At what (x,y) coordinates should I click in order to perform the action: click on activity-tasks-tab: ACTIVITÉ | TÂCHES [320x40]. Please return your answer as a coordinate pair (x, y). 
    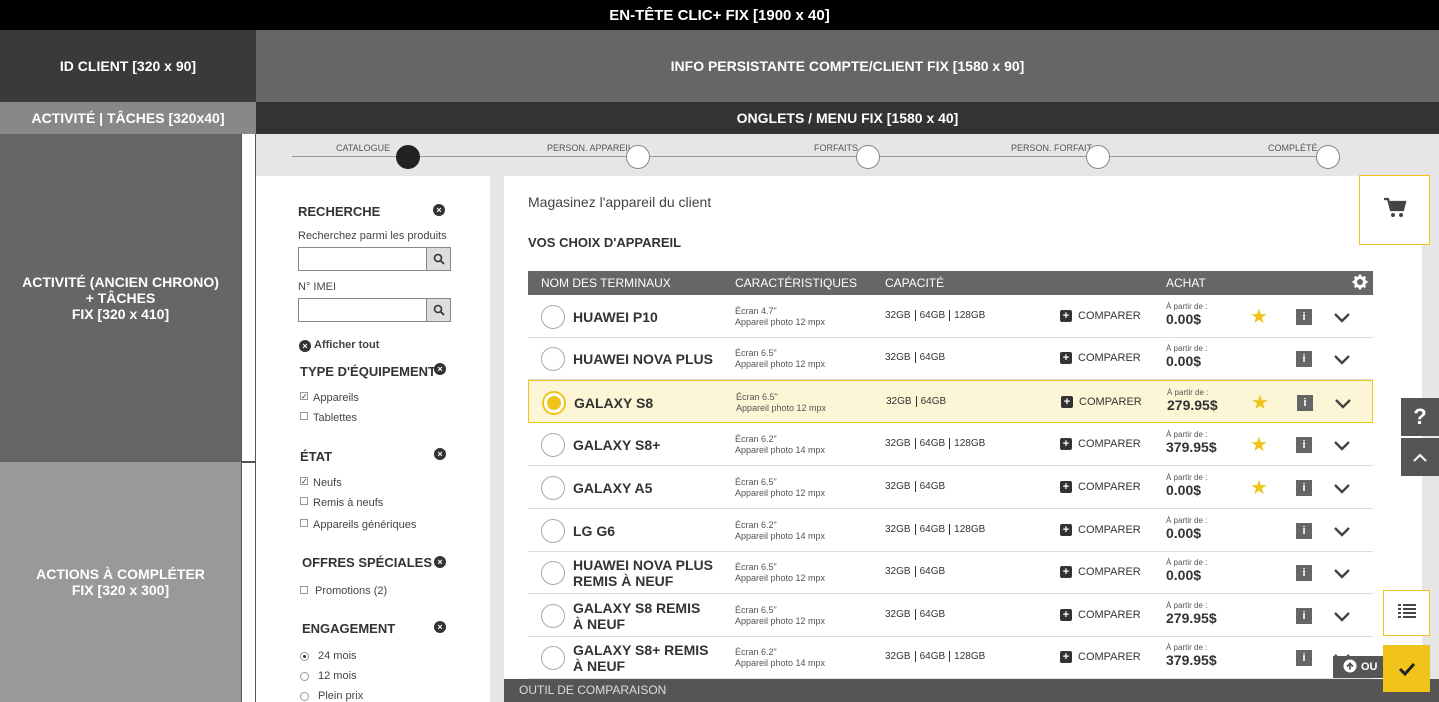
    Looking at the image, I should click on (128, 118).